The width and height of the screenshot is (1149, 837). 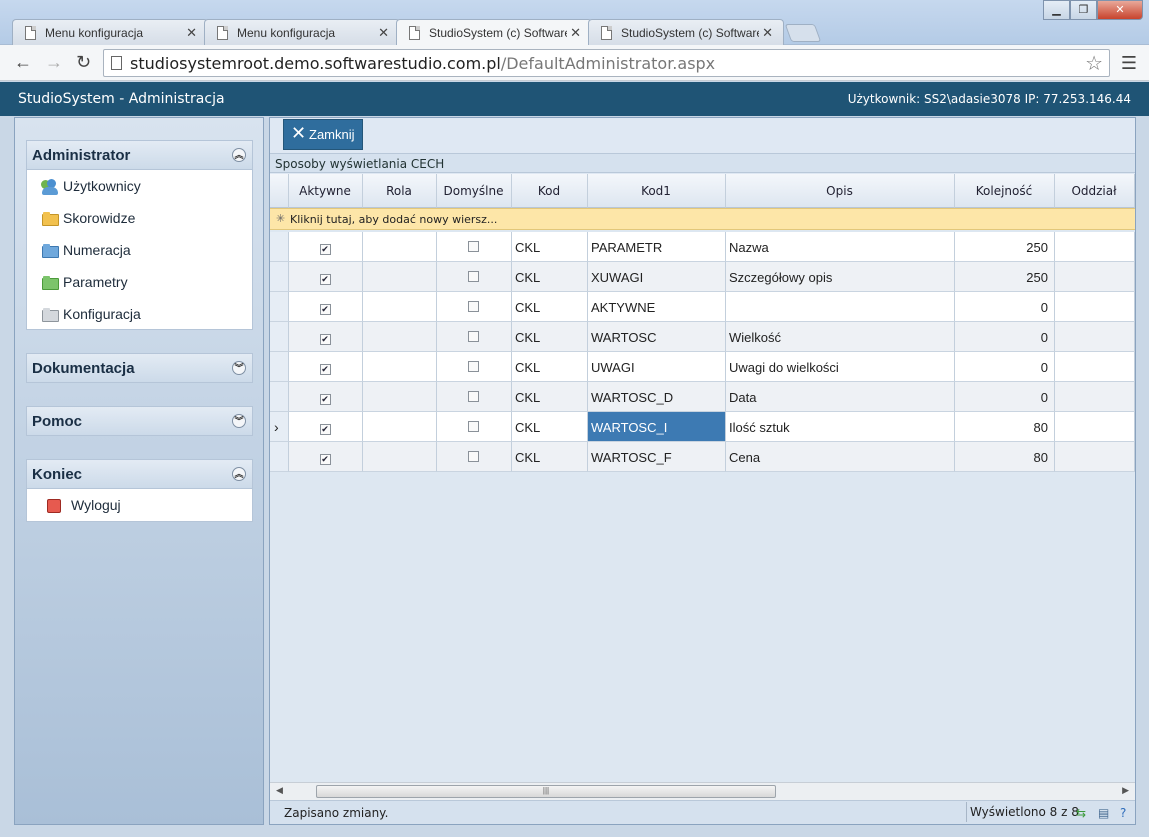 What do you see at coordinates (279, 427) in the screenshot?
I see `row-indicator: ›` at bounding box center [279, 427].